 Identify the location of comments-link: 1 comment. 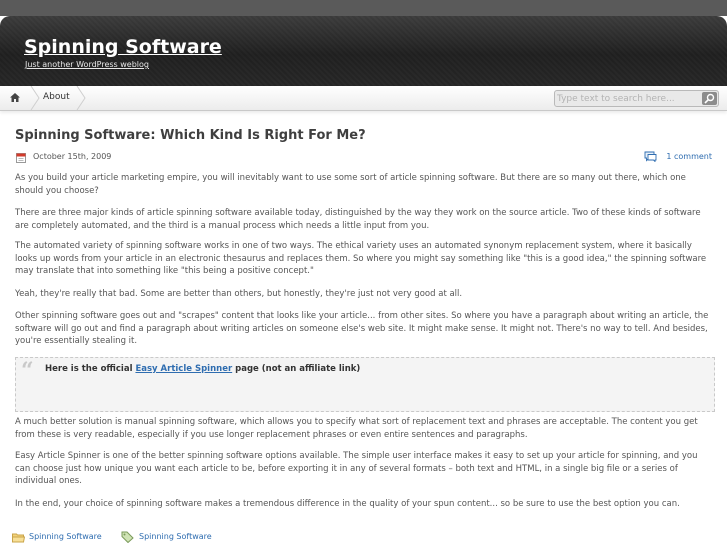
(689, 156).